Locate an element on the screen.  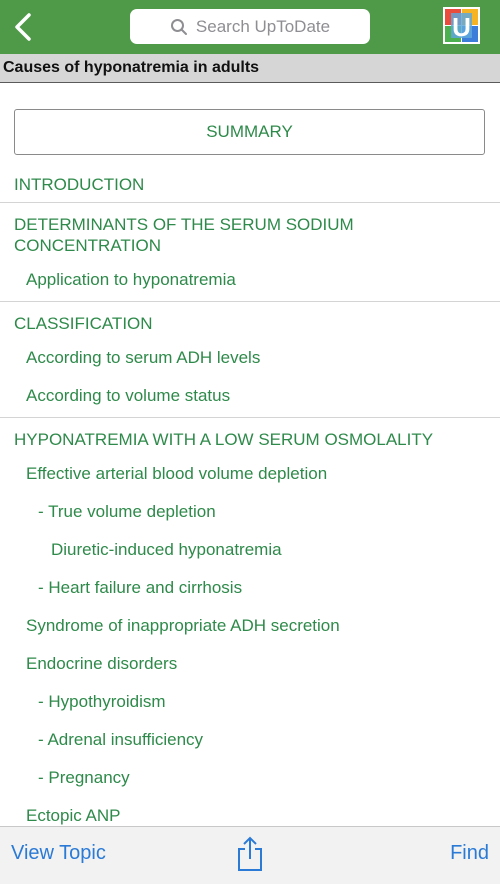
topic-title-bar: Causes of hyponatremia in adults is located at coordinates (250, 68).